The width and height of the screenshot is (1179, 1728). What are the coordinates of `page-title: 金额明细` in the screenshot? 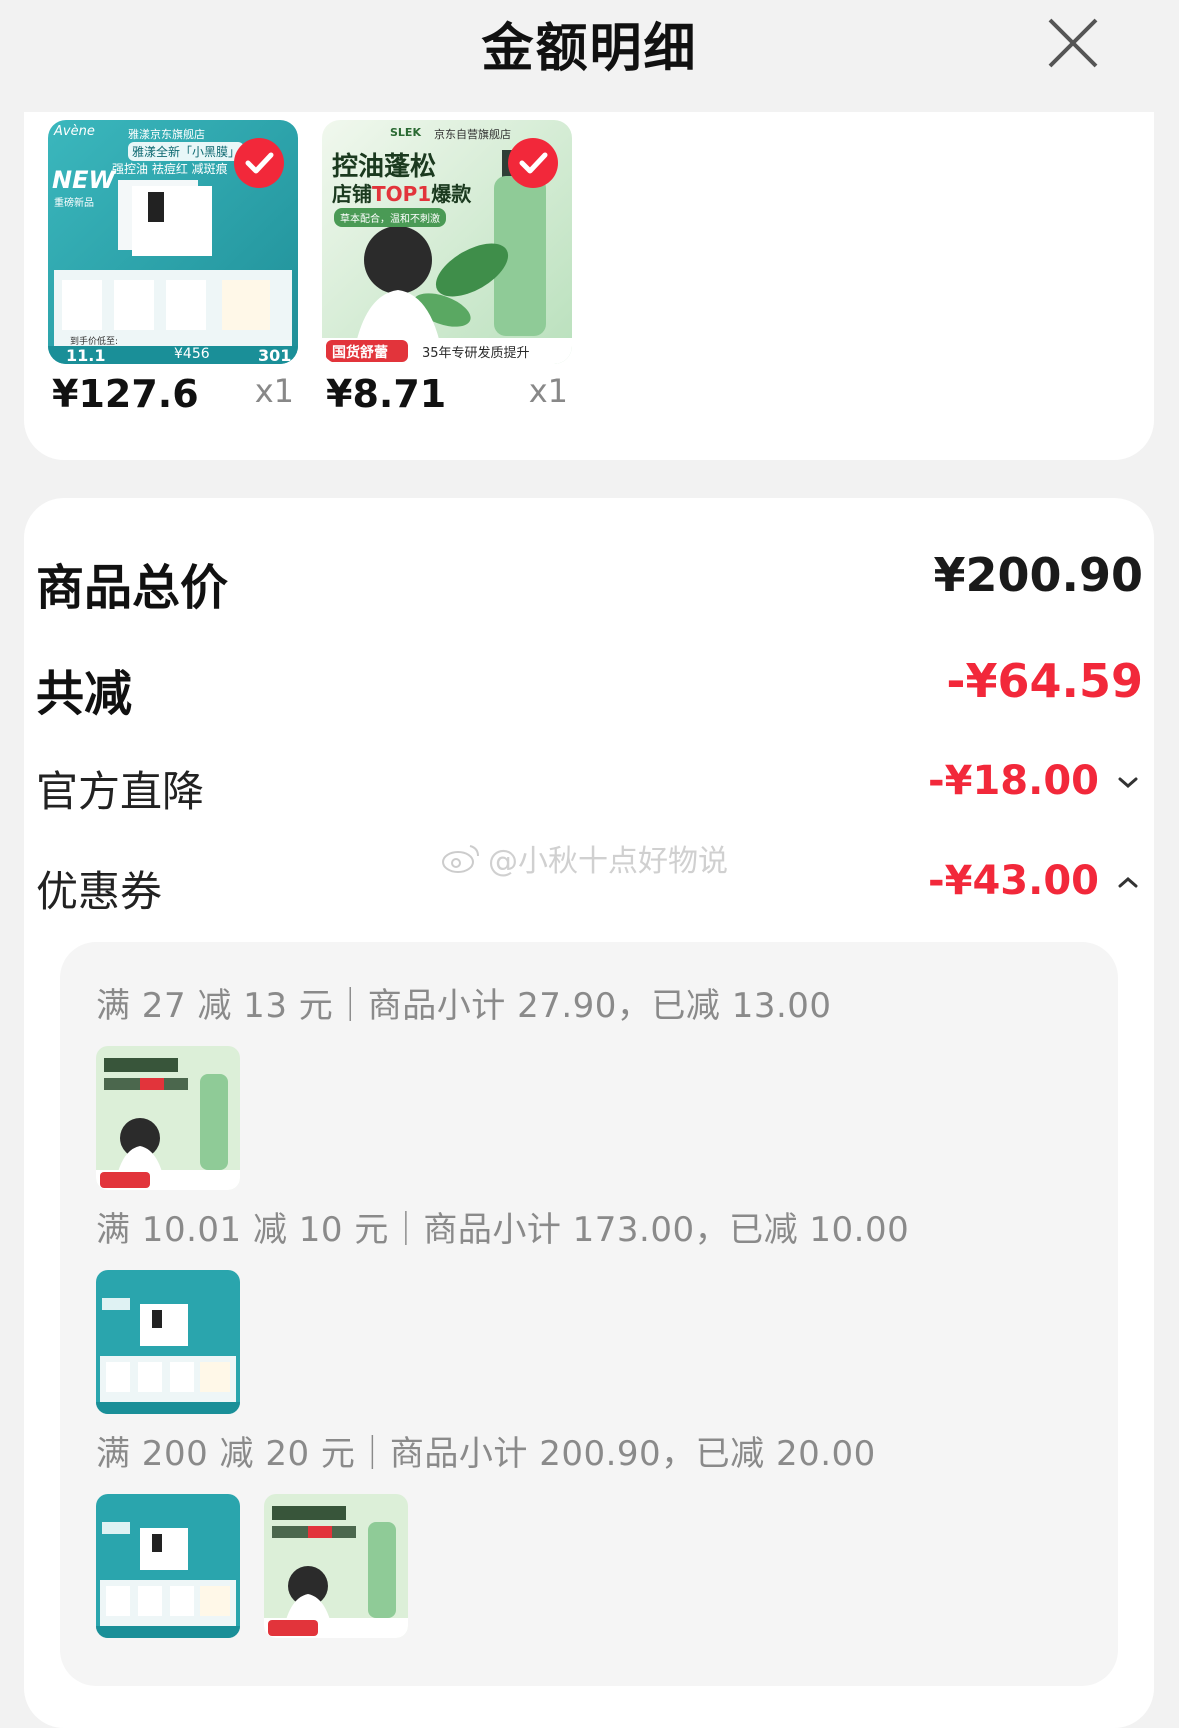 It's located at (589, 49).